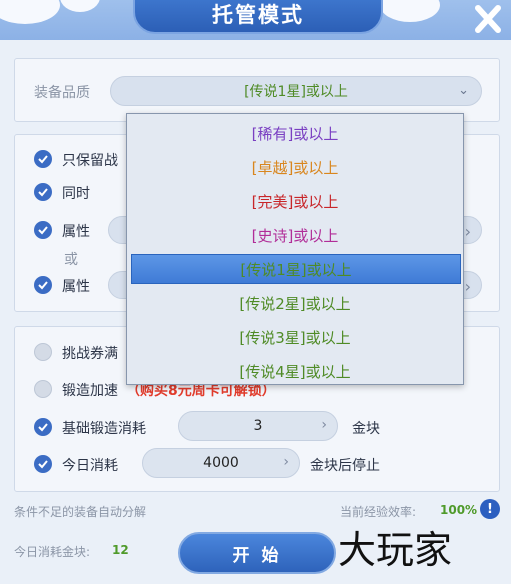 The height and width of the screenshot is (584, 511). I want to click on info-icon: !, so click(490, 509).